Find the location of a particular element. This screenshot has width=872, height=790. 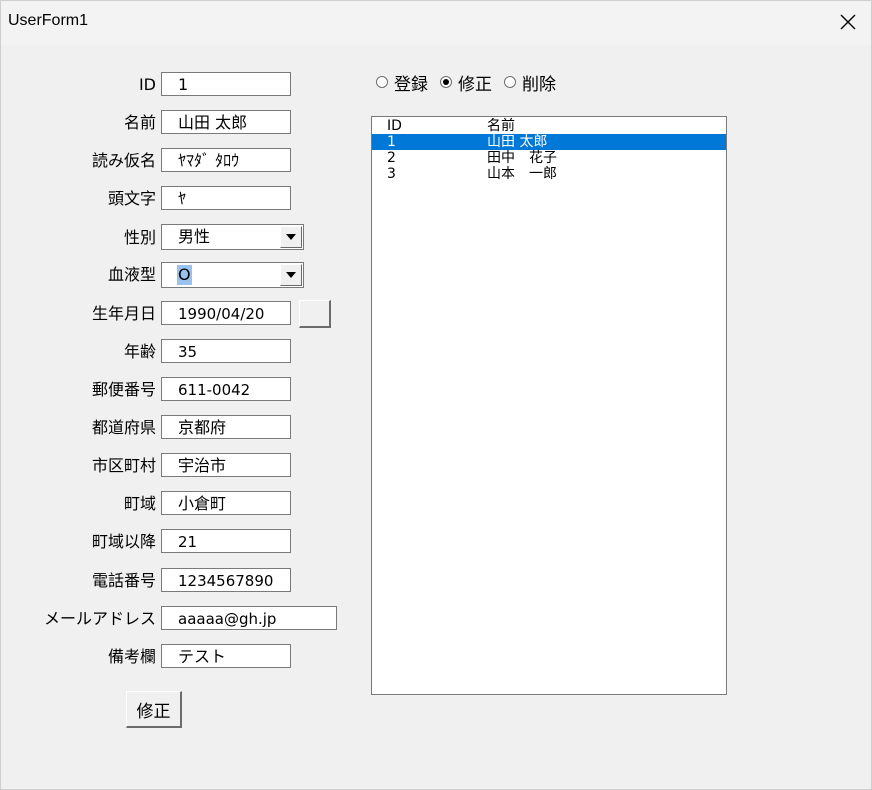

close-icon is located at coordinates (848, 22).